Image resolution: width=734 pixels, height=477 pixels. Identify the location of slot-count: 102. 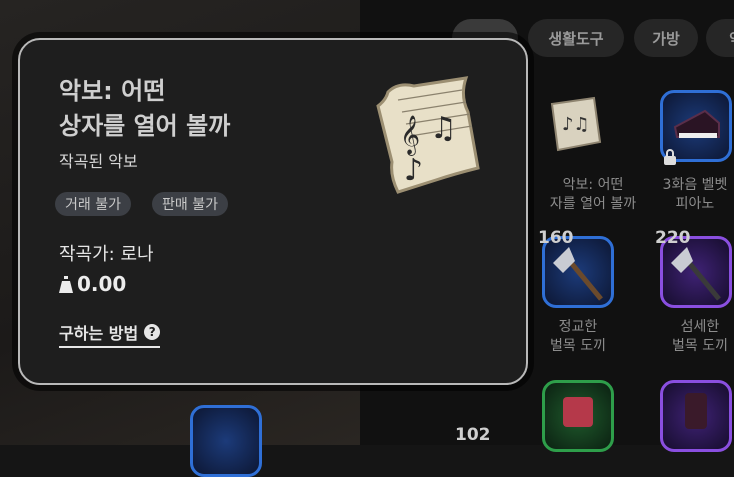
(473, 435).